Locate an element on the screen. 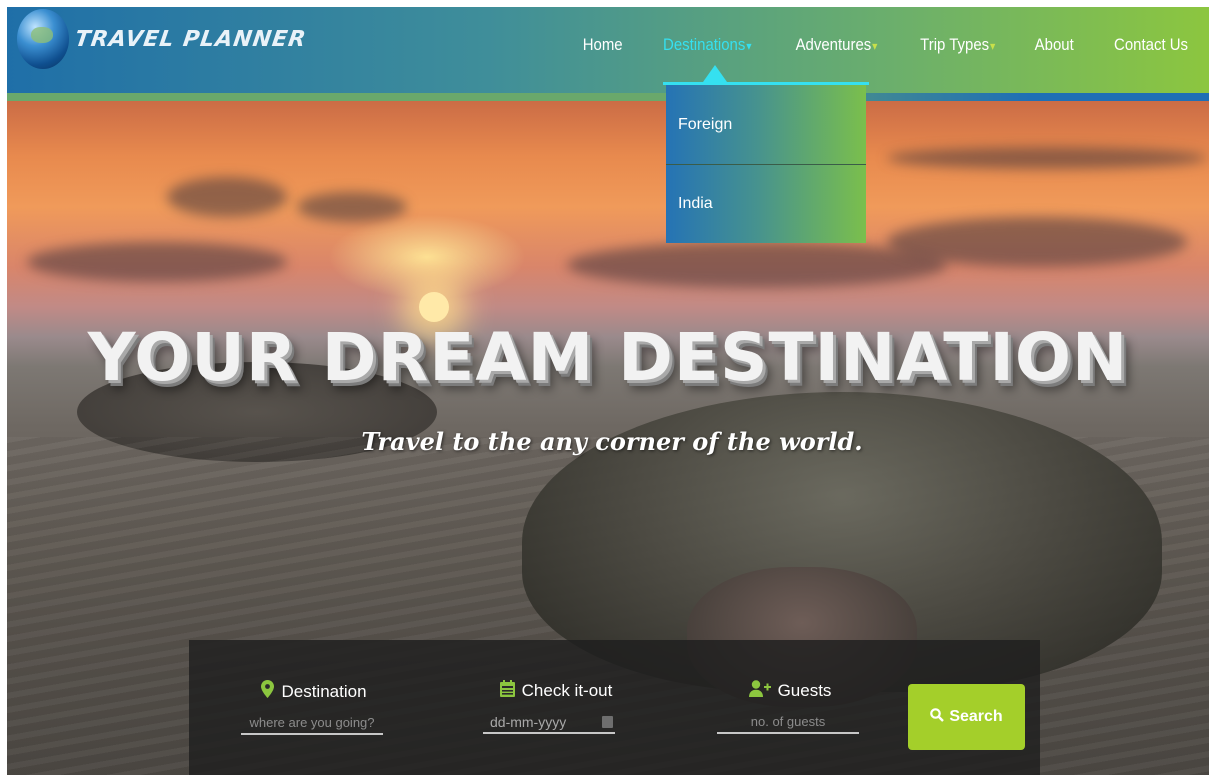 The width and height of the screenshot is (1209, 775). logo-text: TRAVEL PLANNER is located at coordinates (190, 39).